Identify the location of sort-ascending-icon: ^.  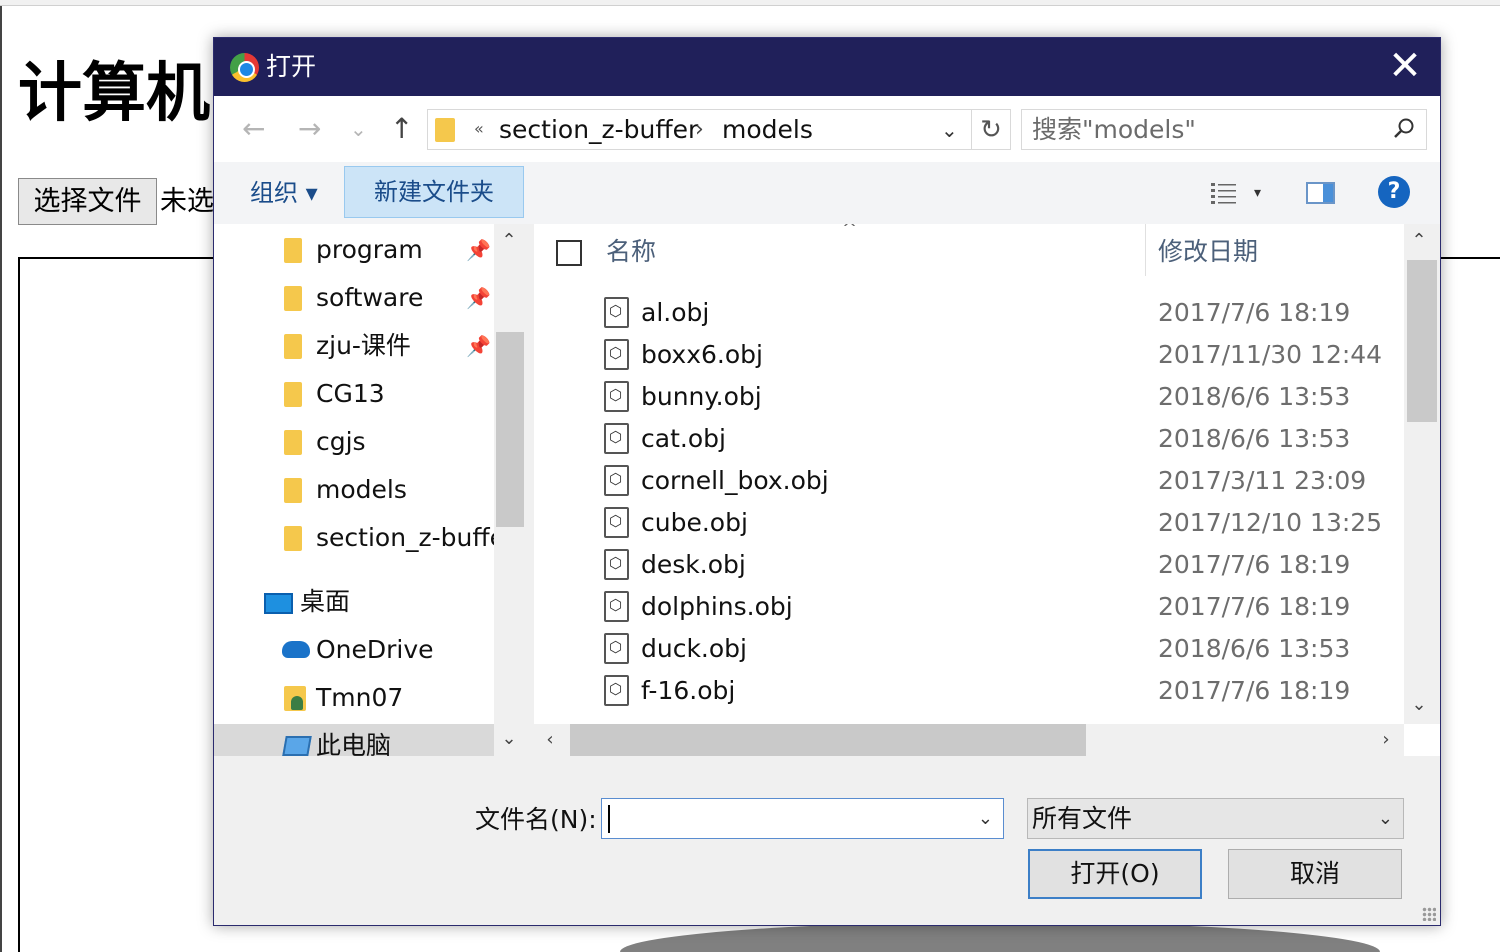
(850, 231).